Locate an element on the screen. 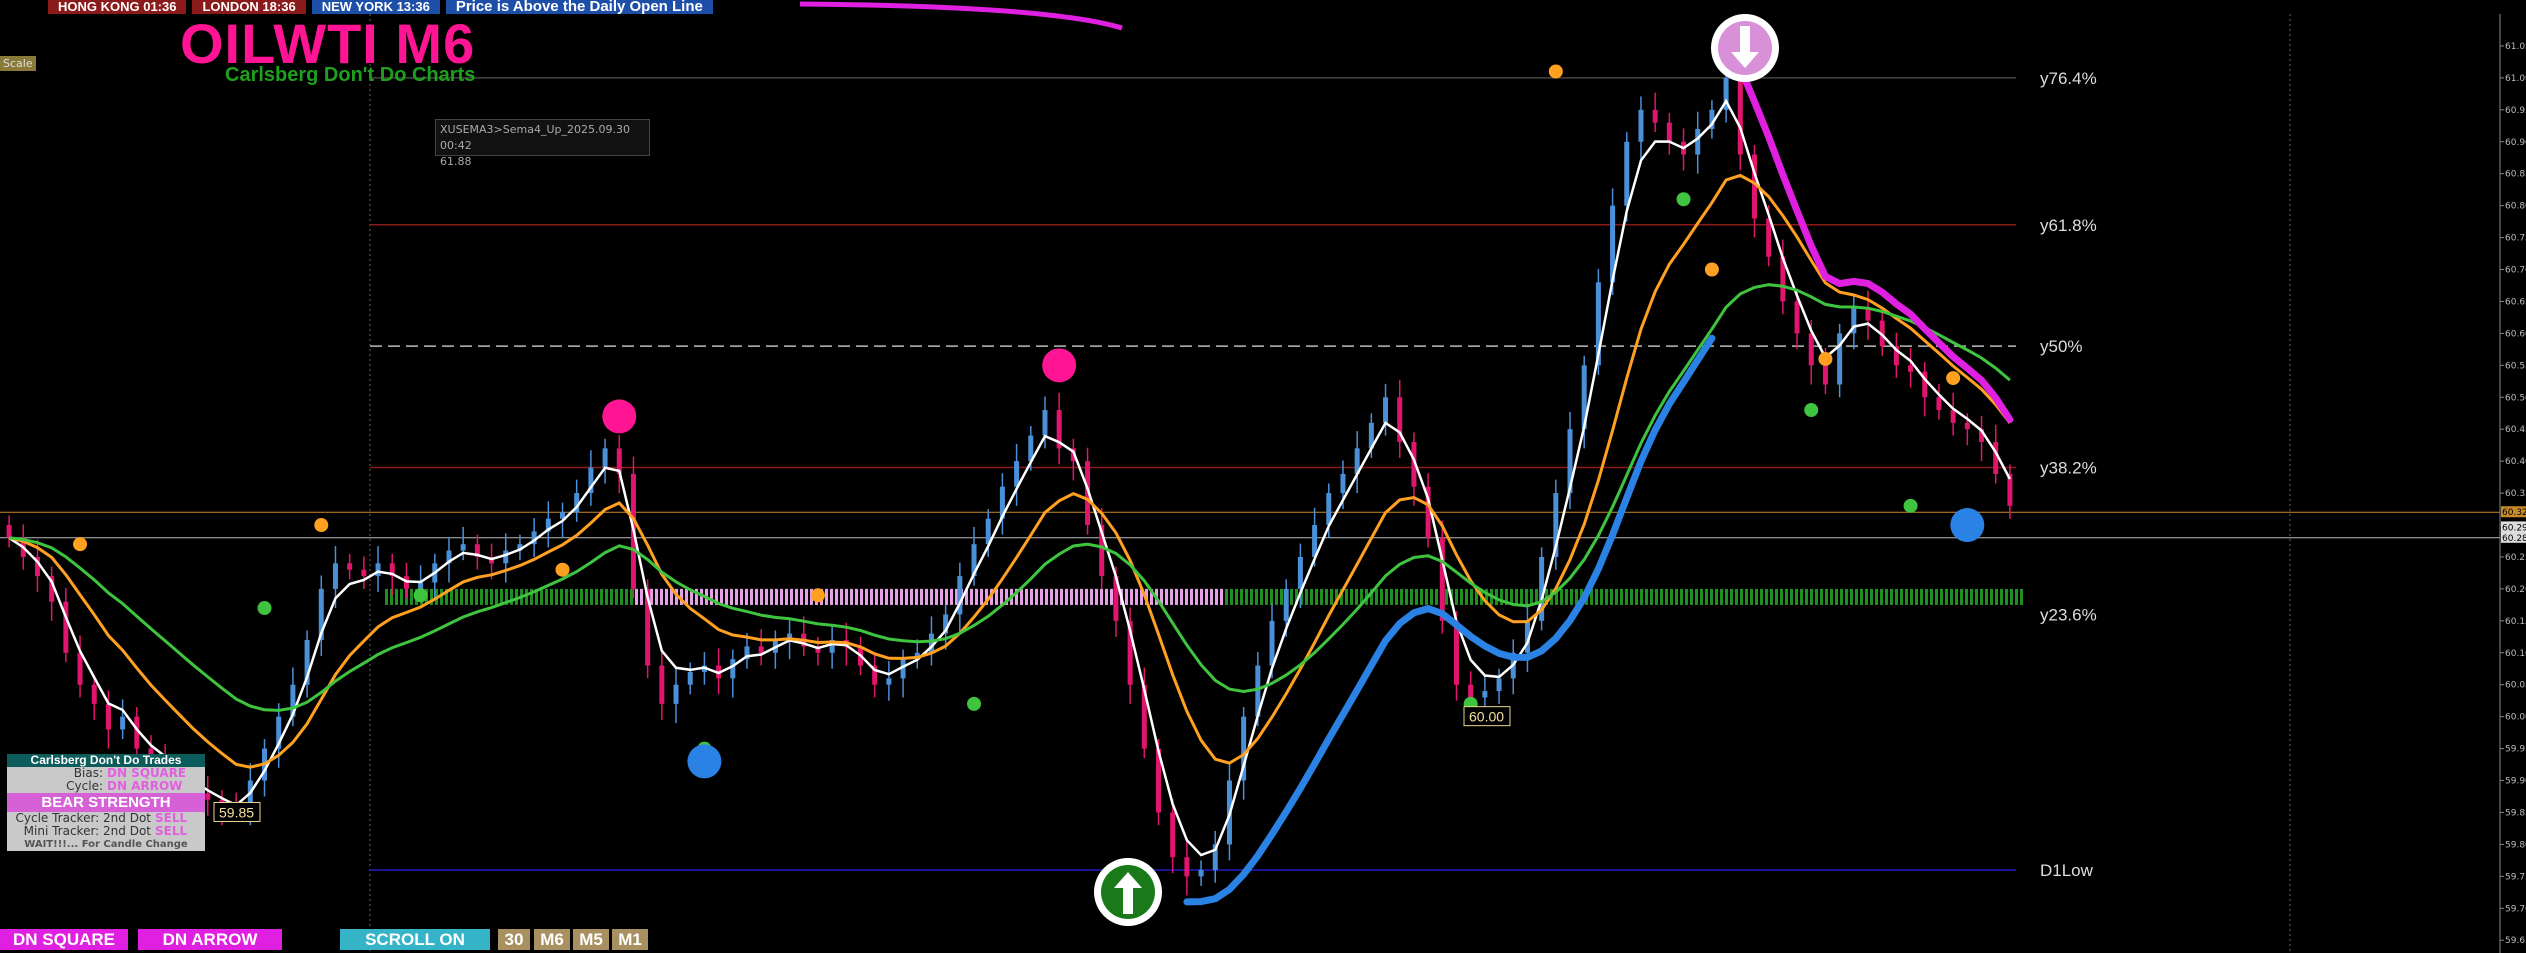 This screenshot has height=953, width=2526. mini-tracker-row: Mini Tracker: 2nd Dot SELL is located at coordinates (106, 831).